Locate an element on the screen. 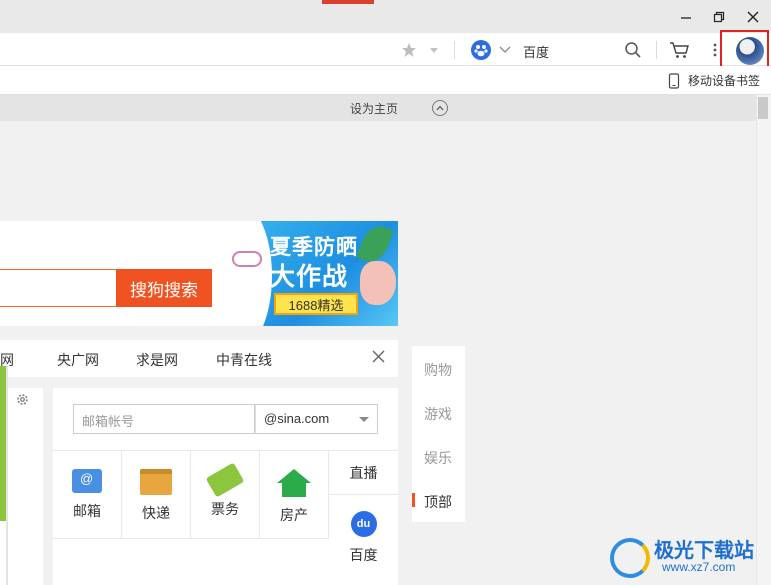 The width and height of the screenshot is (771, 585). sunglasses-icon is located at coordinates (247, 259).